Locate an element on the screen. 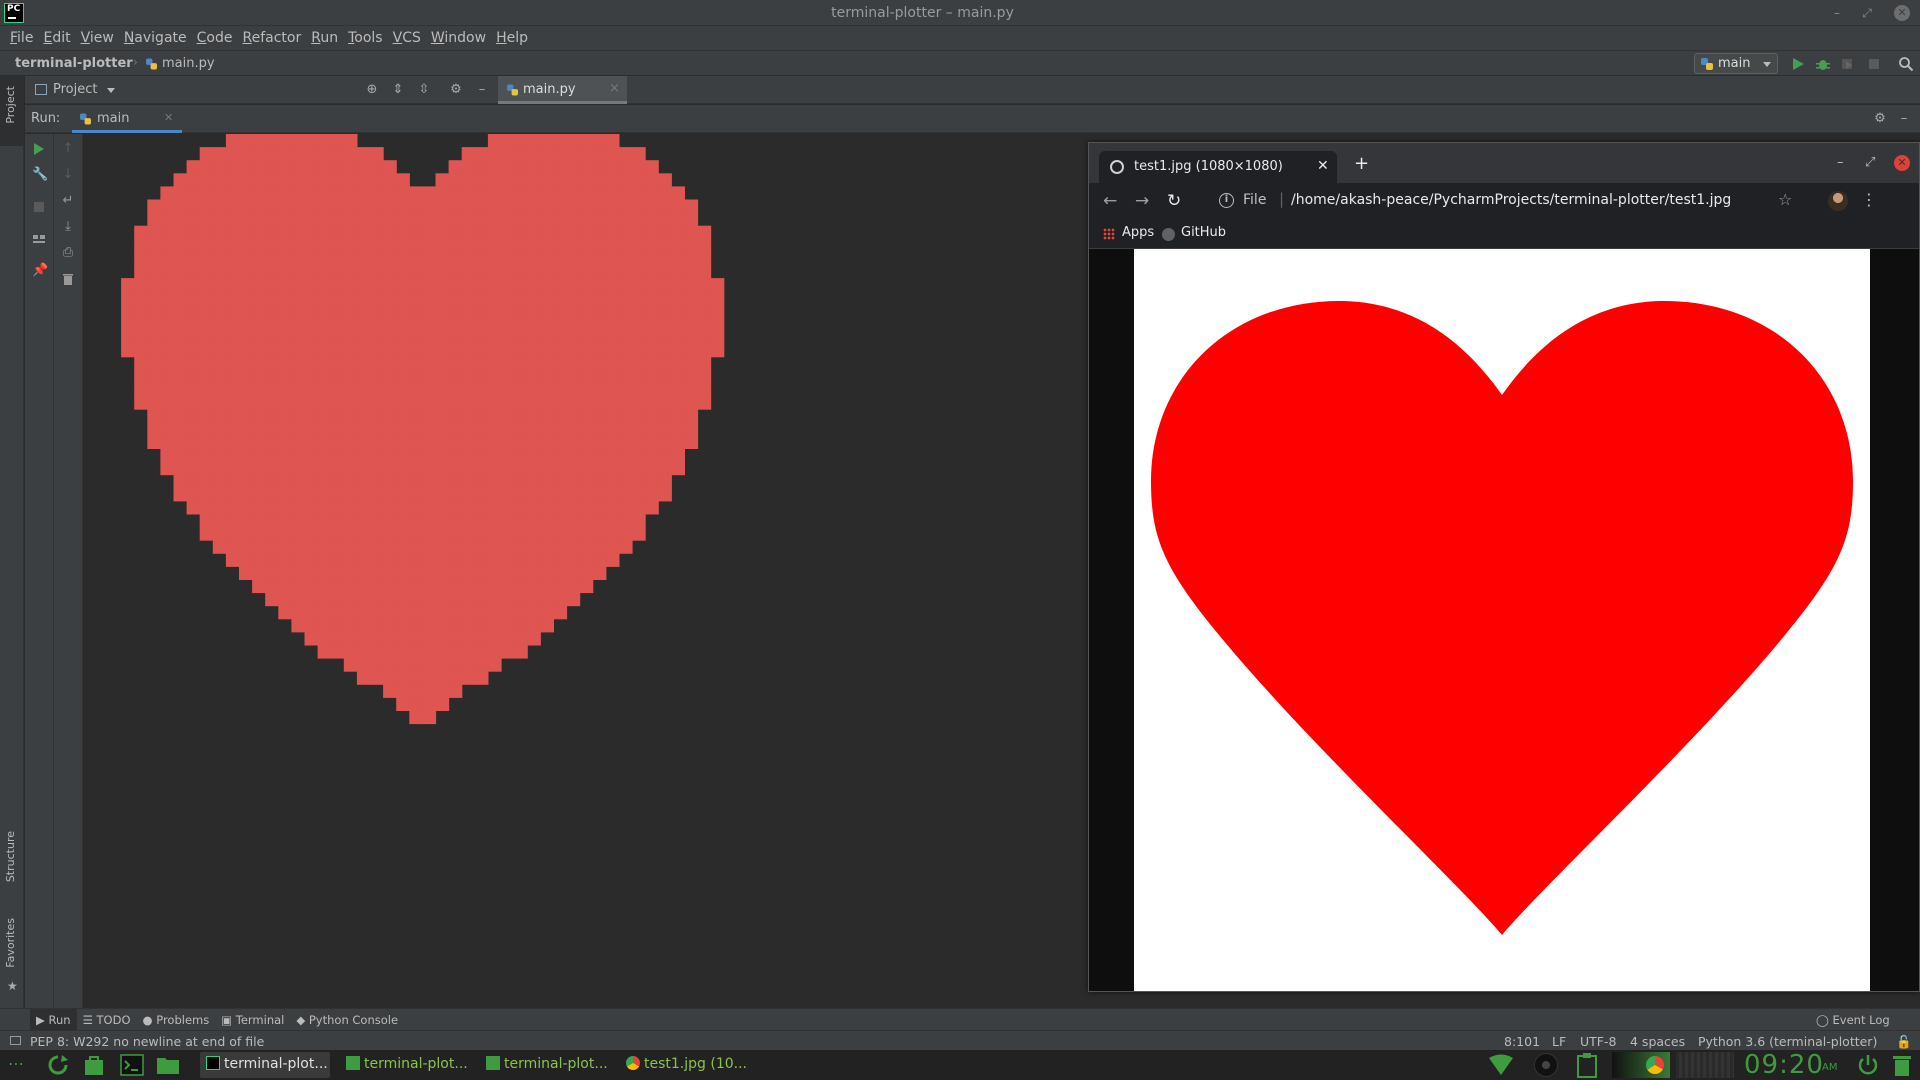  menu-file: File is located at coordinates (21, 38).